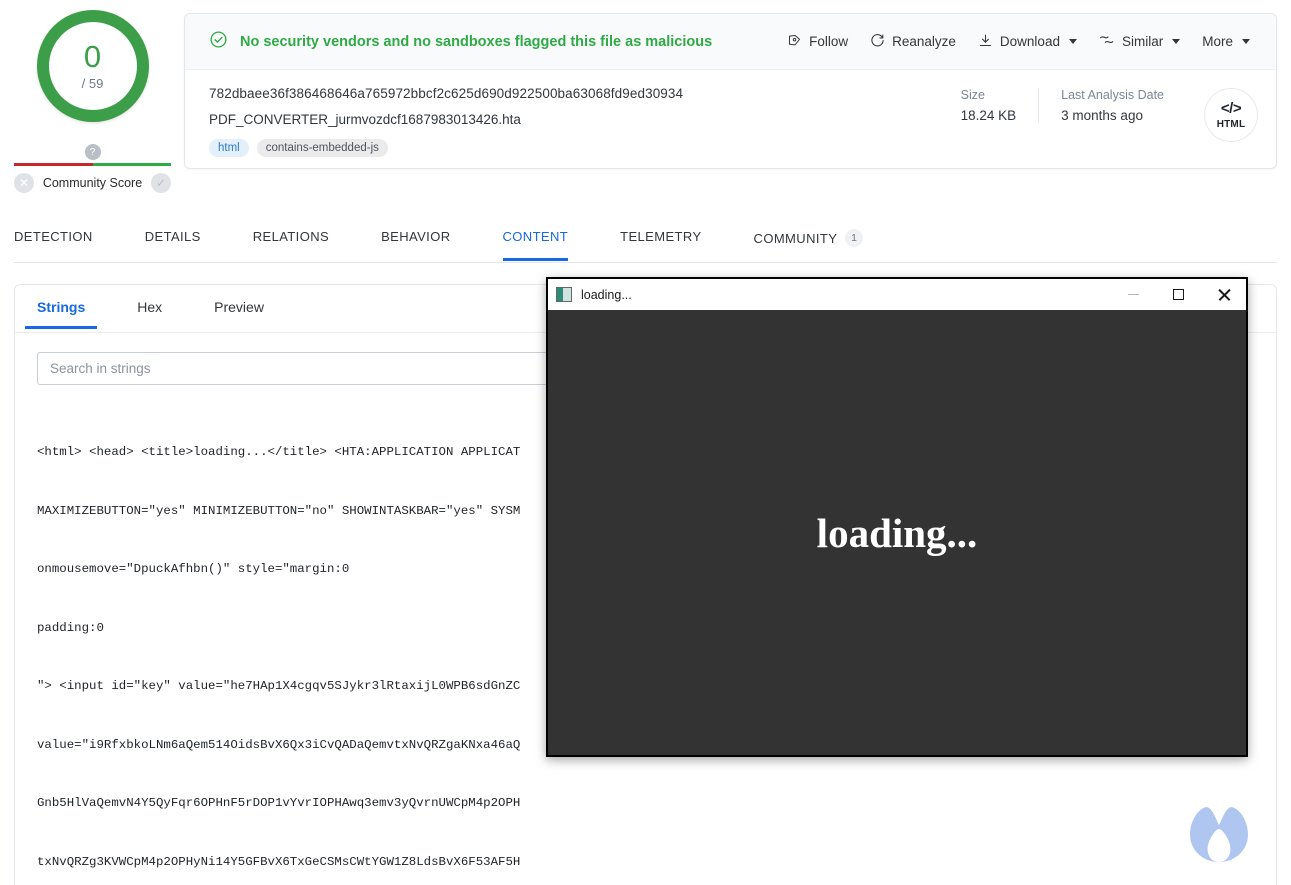  I want to click on subtab-strings: Strings, so click(61, 307).